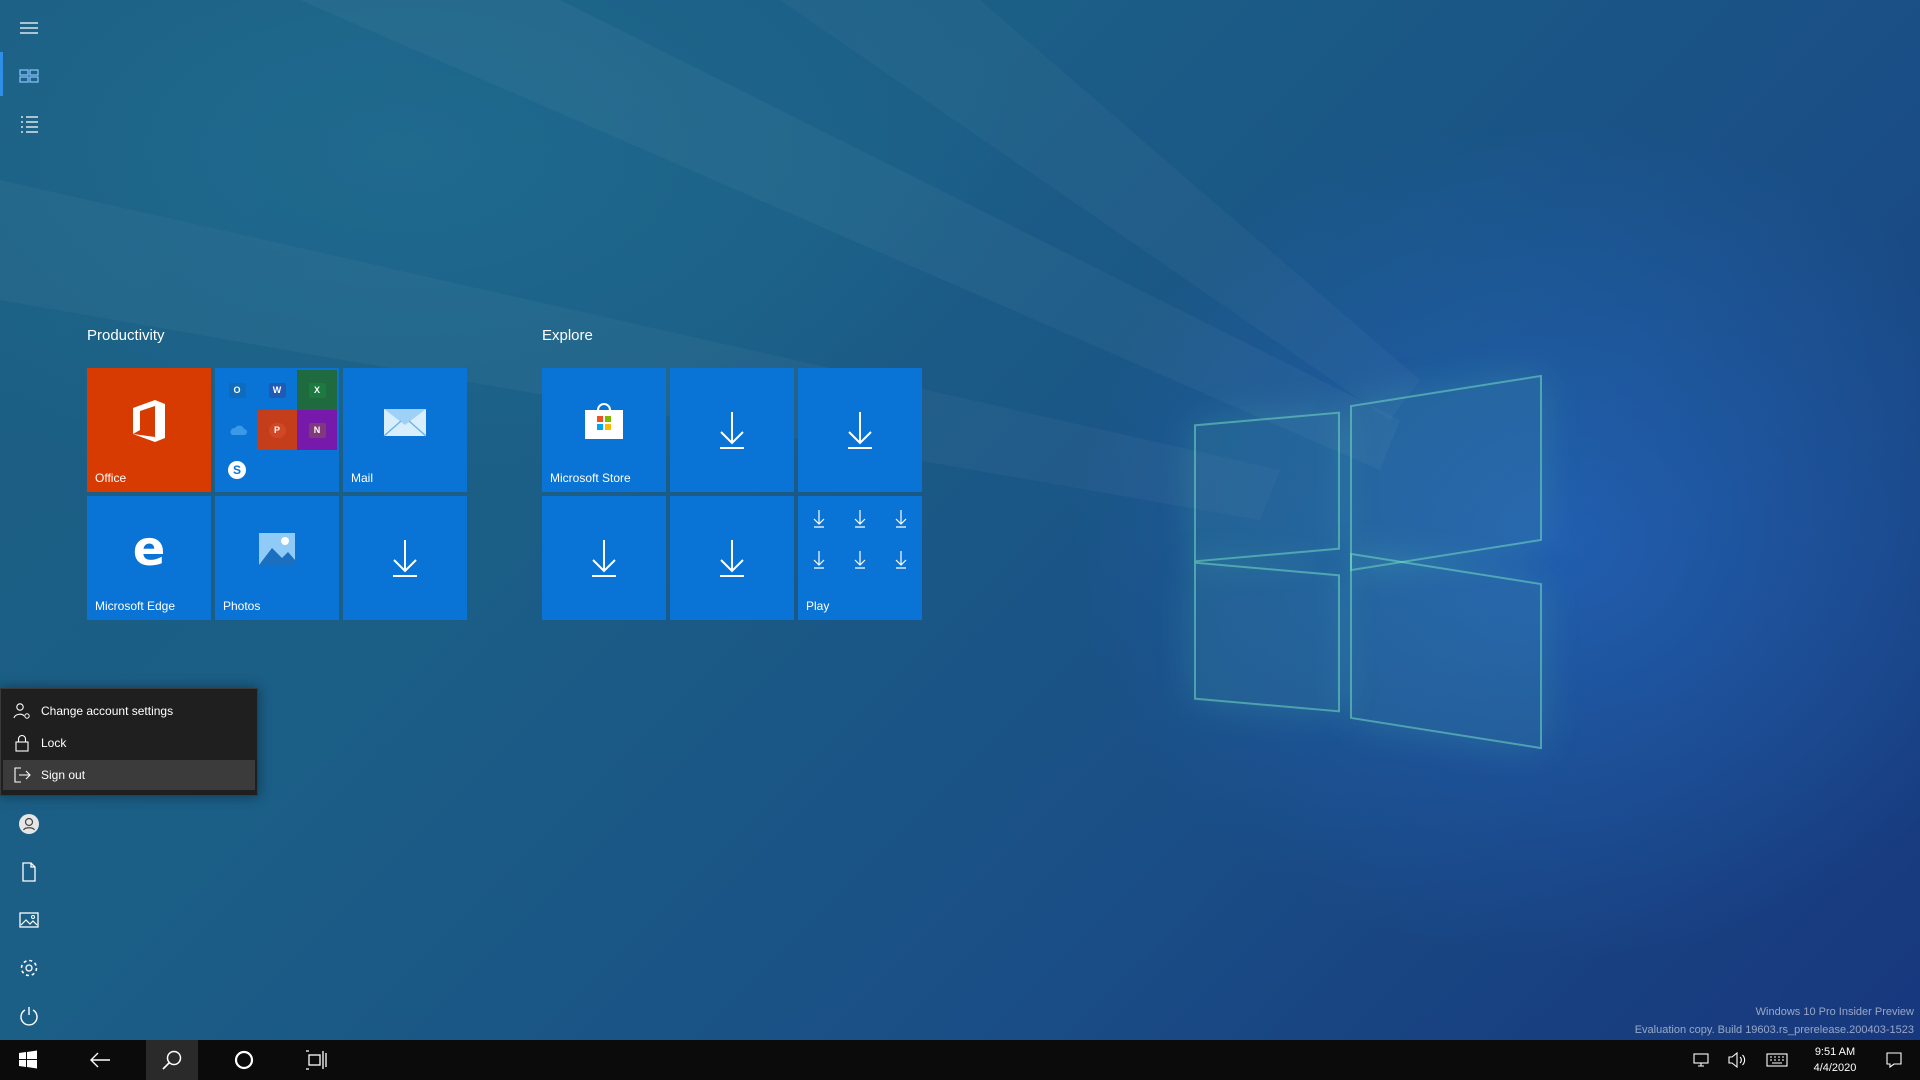  What do you see at coordinates (126, 335) in the screenshot?
I see `group-title-productivity: Productivity` at bounding box center [126, 335].